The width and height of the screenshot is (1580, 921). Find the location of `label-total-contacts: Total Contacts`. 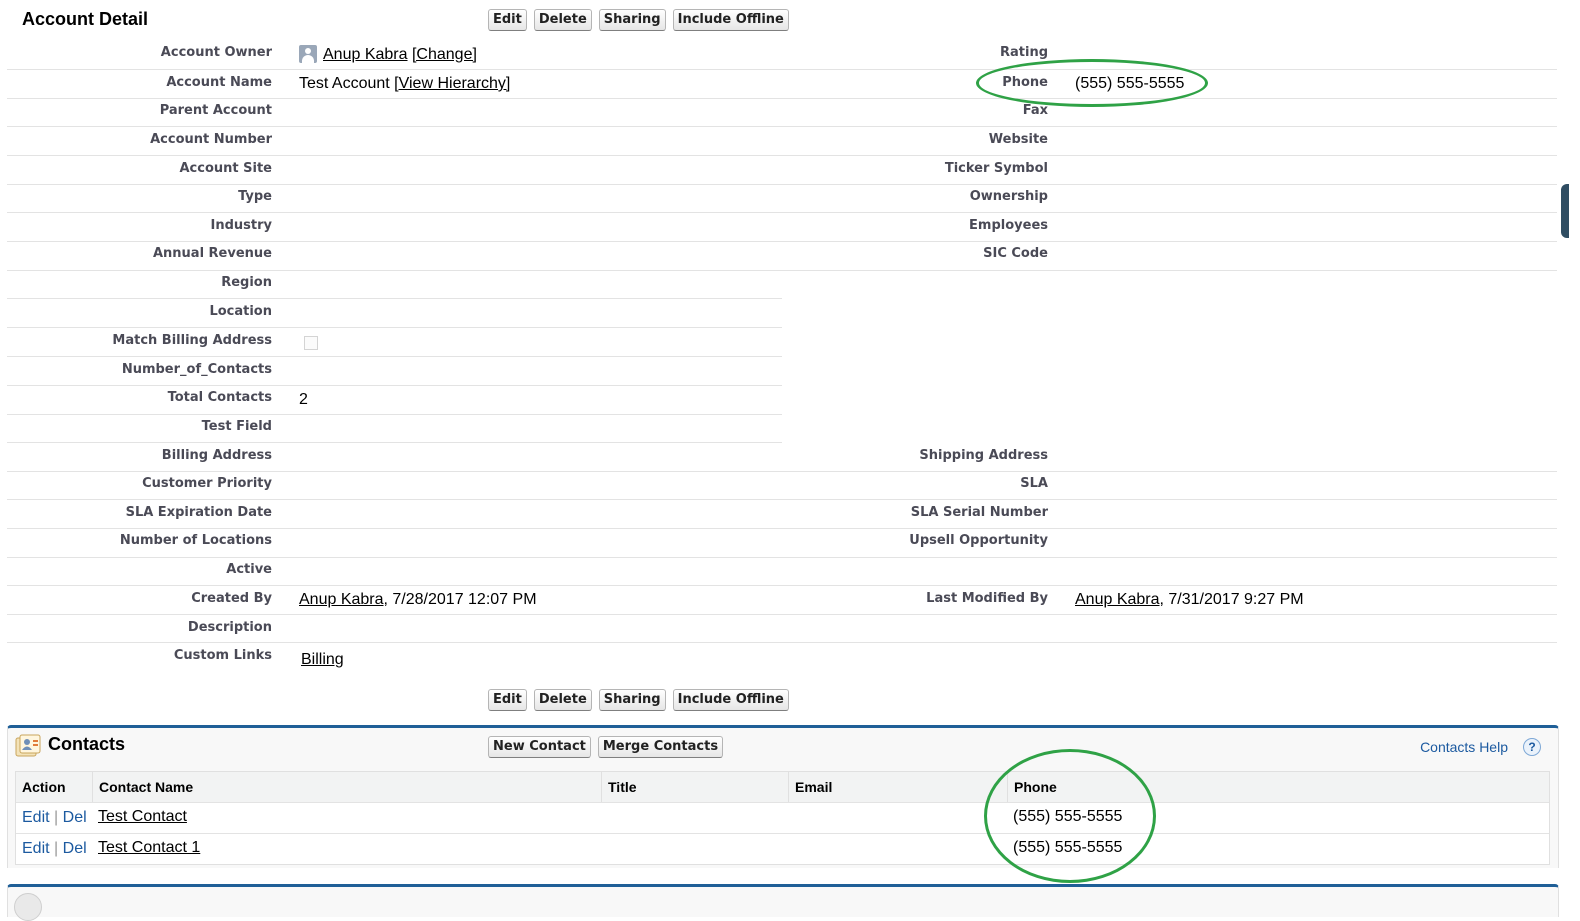

label-total-contacts: Total Contacts is located at coordinates (219, 397).